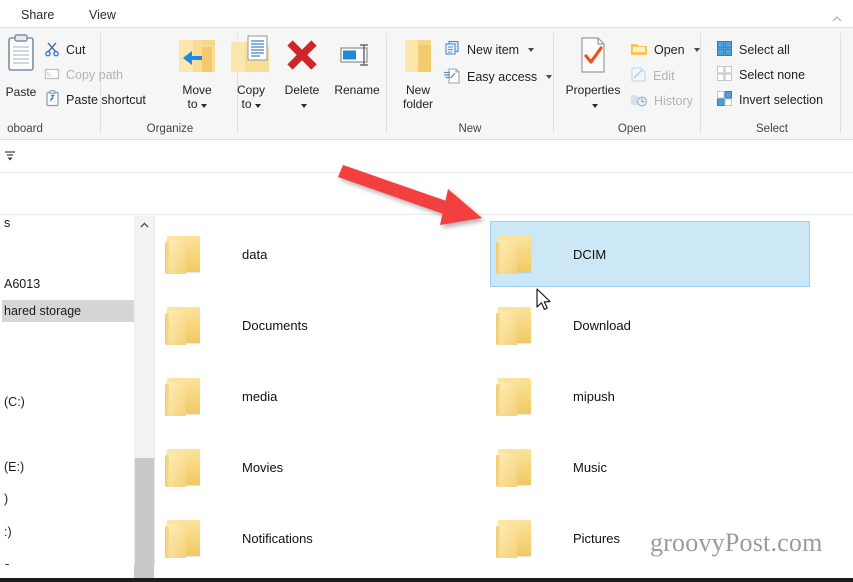 Image resolution: width=853 pixels, height=582 pixels. What do you see at coordinates (452, 77) in the screenshot?
I see `easy-access-icon` at bounding box center [452, 77].